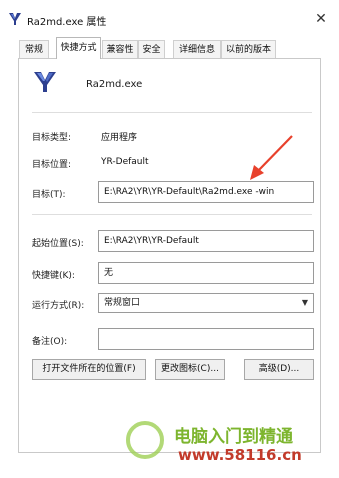 The height and width of the screenshot is (478, 339). Describe the element at coordinates (206, 303) in the screenshot. I see `run-mode-select: 常规窗口 ▼` at that location.